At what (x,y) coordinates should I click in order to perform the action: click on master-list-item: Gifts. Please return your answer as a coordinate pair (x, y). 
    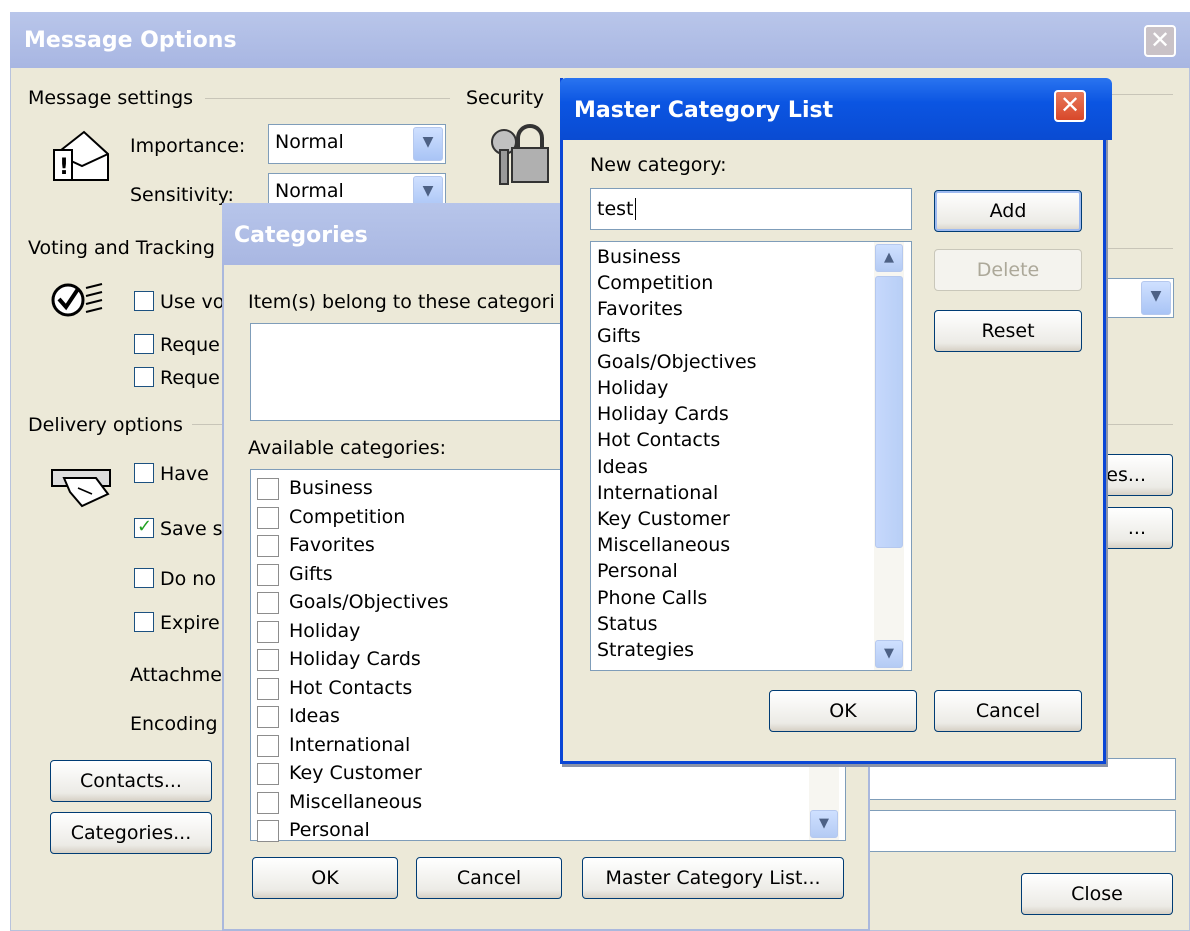
    Looking at the image, I should click on (619, 336).